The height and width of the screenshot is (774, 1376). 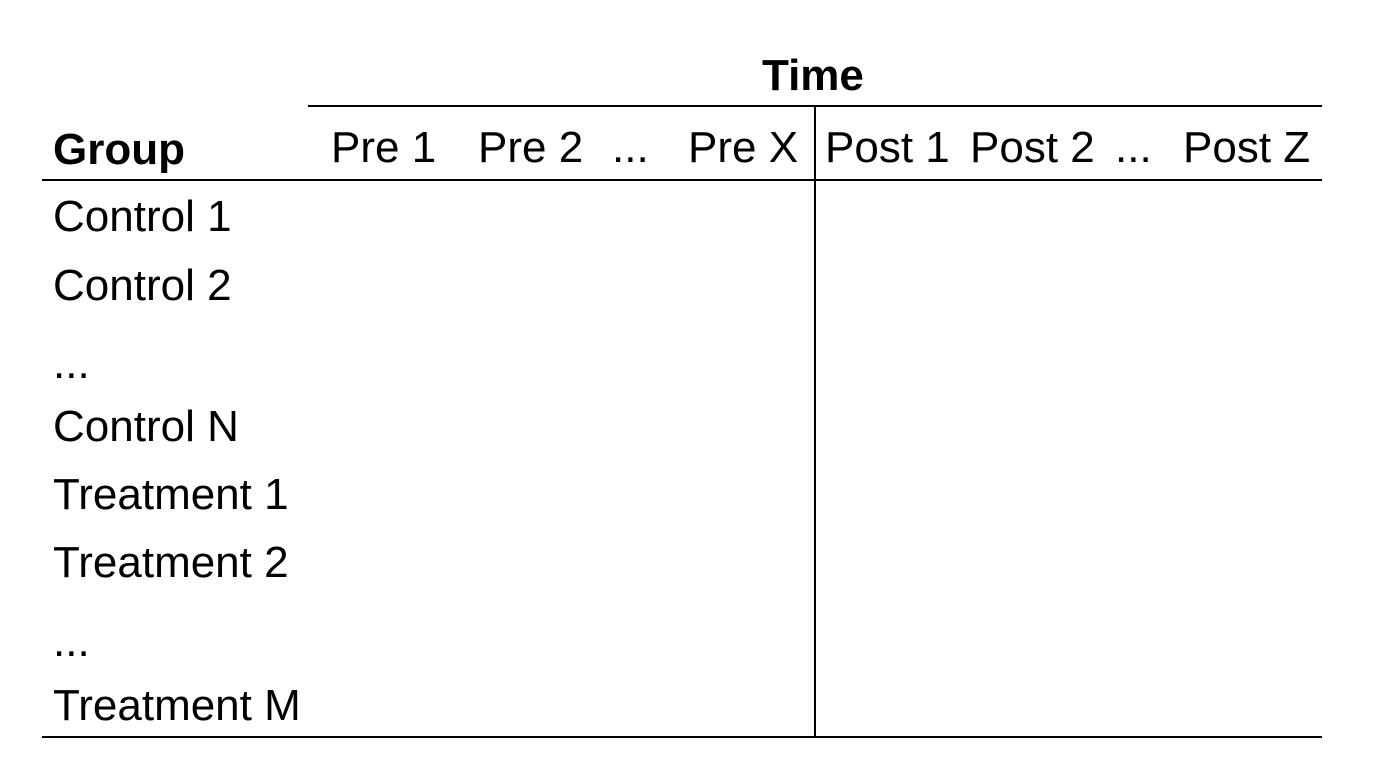 What do you see at coordinates (146, 426) in the screenshot?
I see `row-label: Control N` at bounding box center [146, 426].